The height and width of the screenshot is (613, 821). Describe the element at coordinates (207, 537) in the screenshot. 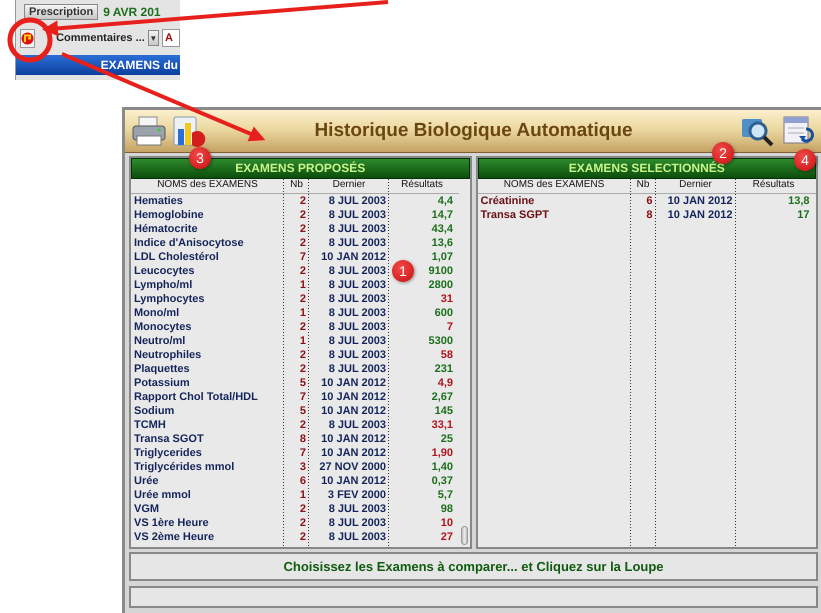

I see `exam-name: VS 2ème Heure` at that location.